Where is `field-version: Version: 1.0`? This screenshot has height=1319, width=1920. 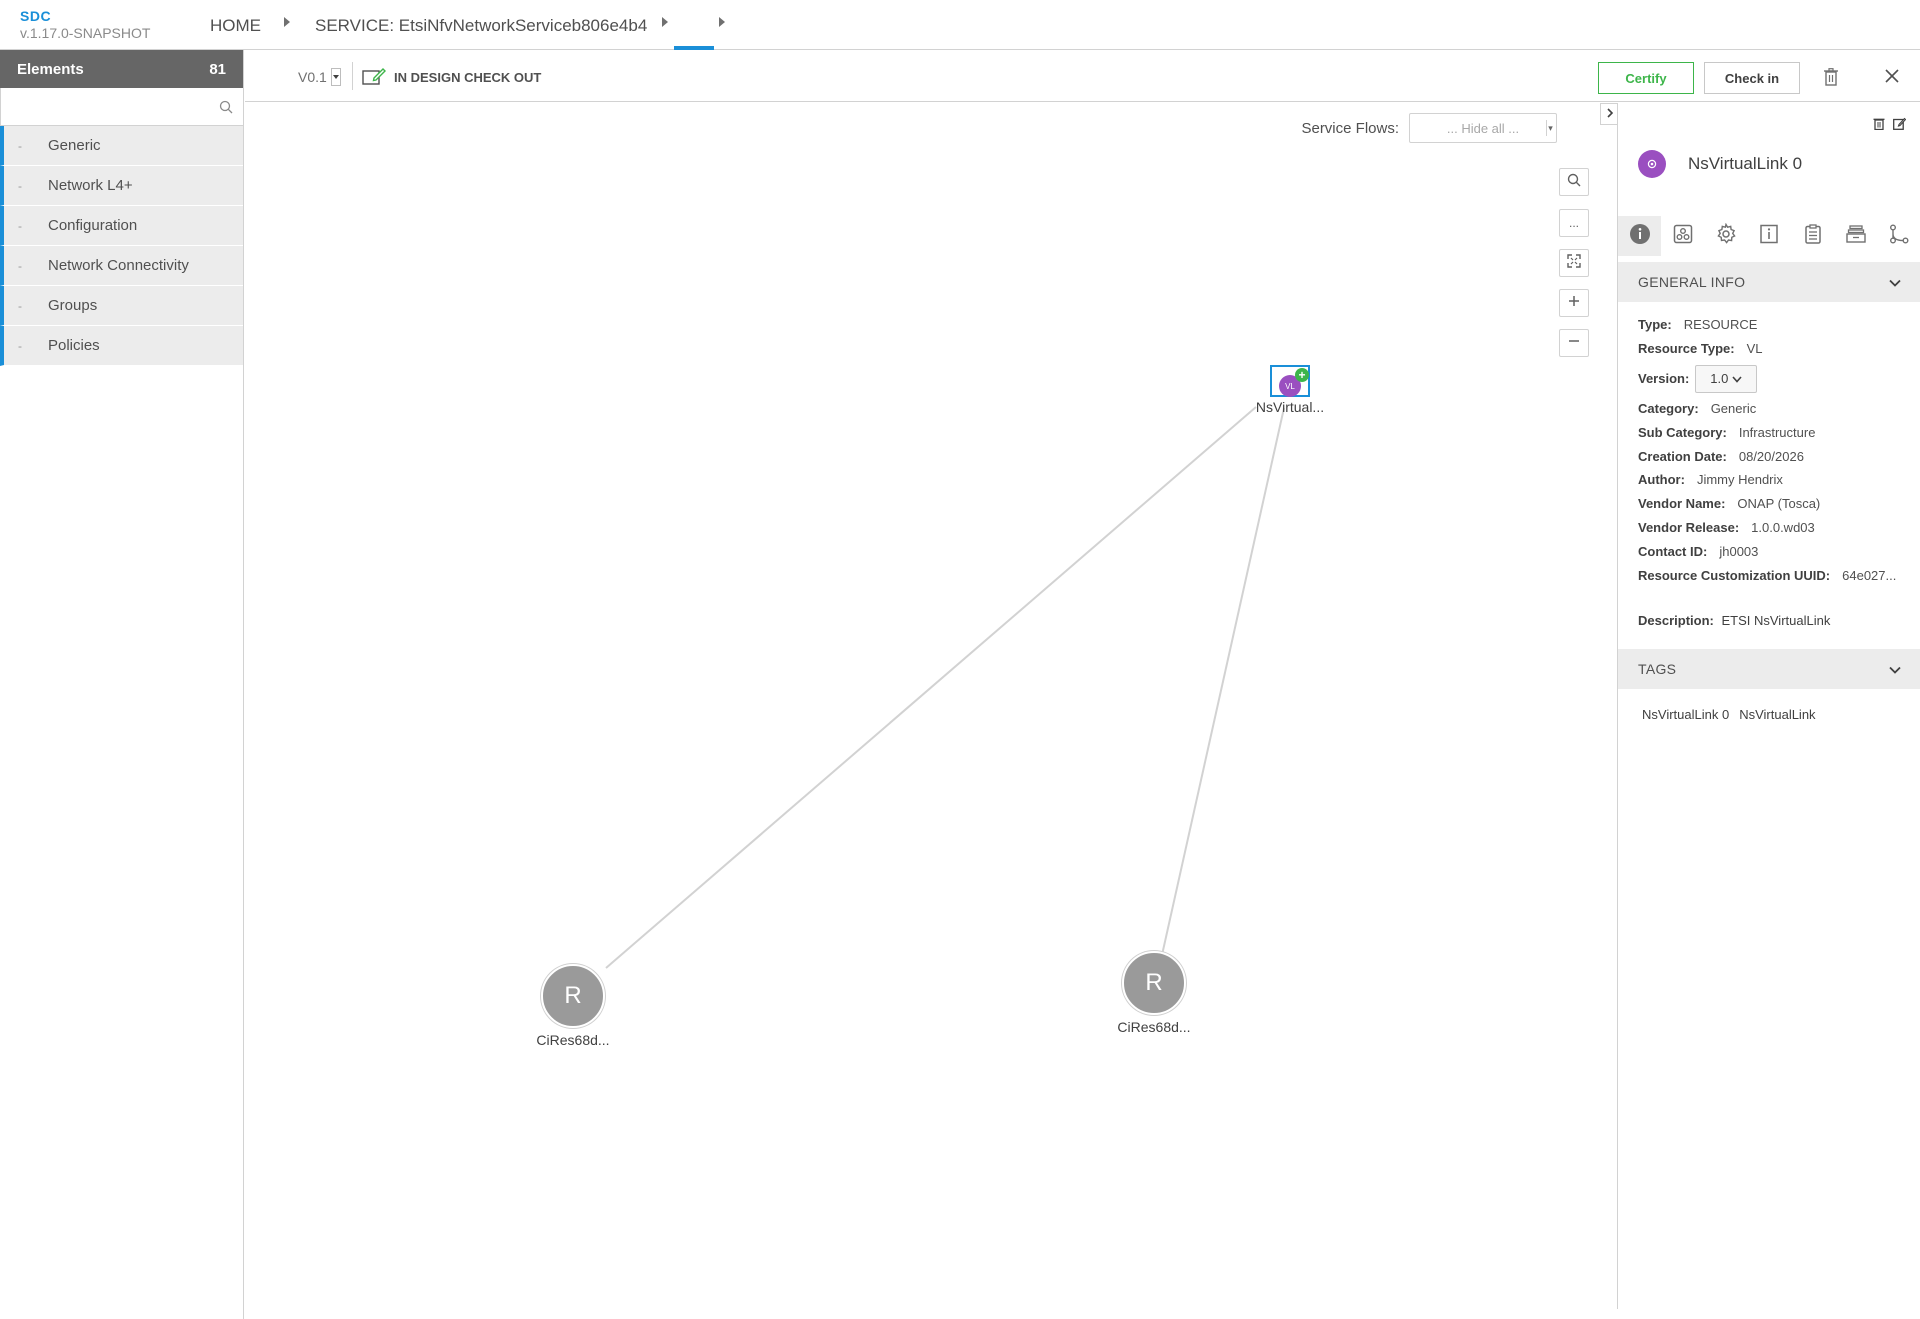
field-version: Version: 1.0 is located at coordinates (1775, 379).